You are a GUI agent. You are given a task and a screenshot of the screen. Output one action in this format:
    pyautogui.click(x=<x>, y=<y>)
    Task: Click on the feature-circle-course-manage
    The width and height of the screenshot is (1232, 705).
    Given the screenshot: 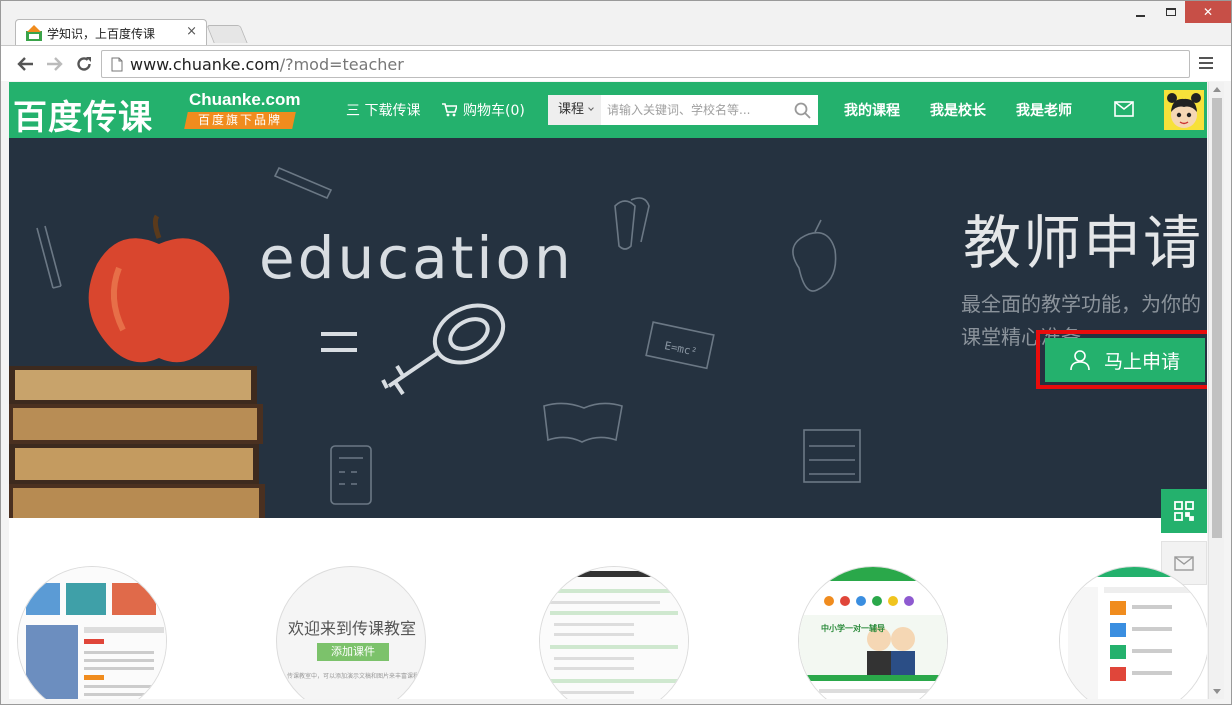 What is the action you would take?
    pyautogui.click(x=614, y=632)
    